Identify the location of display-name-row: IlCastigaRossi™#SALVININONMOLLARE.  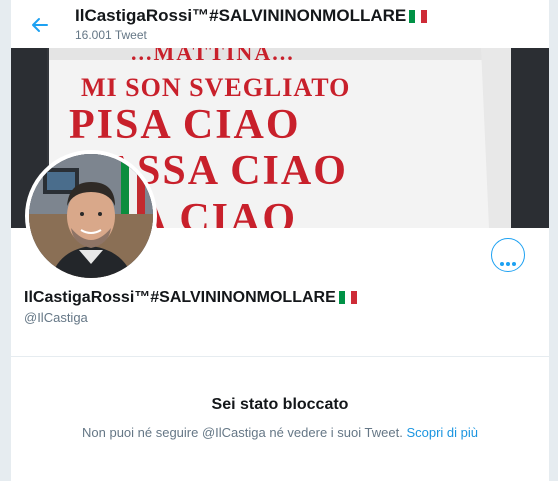
(190, 299).